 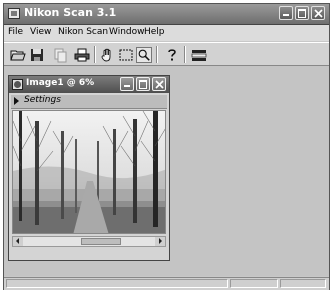 I want to click on menu-nikon-scan: Nikon Scan, so click(x=83, y=32).